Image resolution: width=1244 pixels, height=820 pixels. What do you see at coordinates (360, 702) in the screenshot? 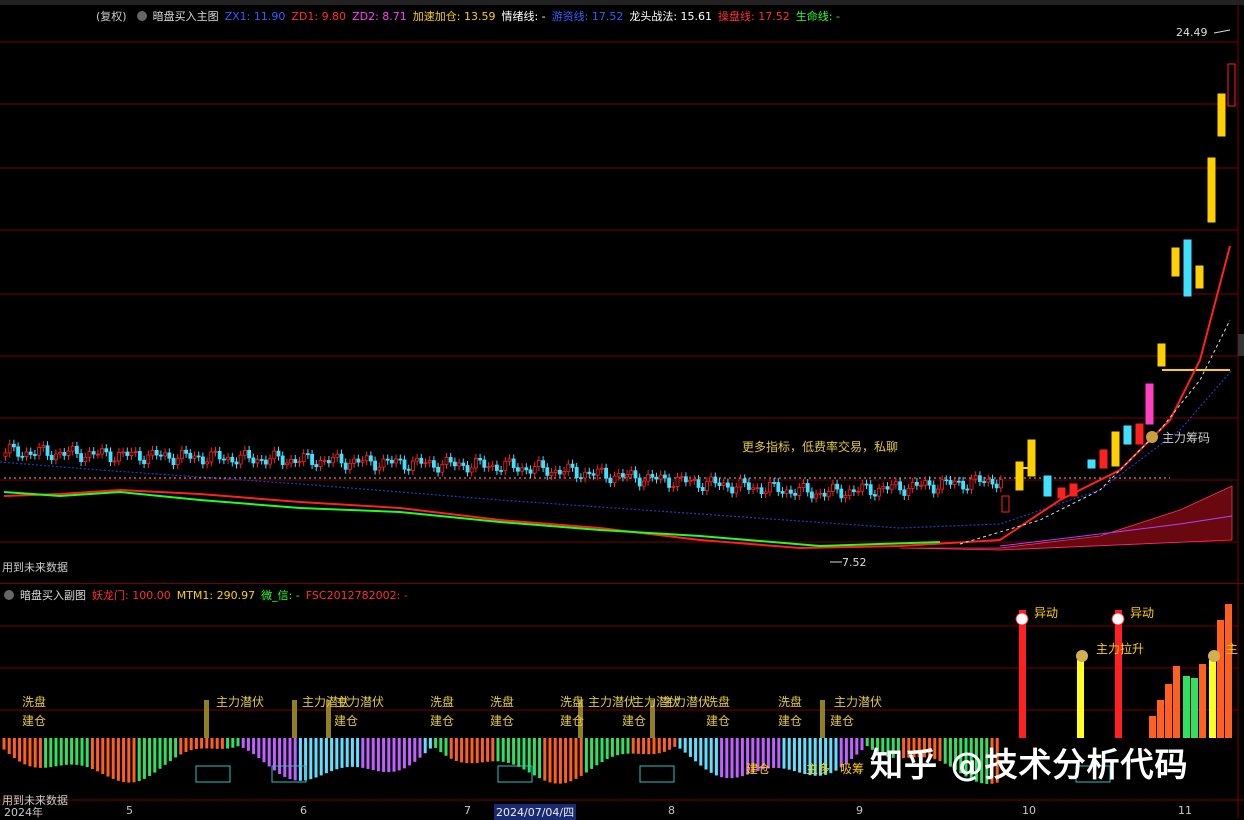
I see `latent-label-2: 主力潜伏` at bounding box center [360, 702].